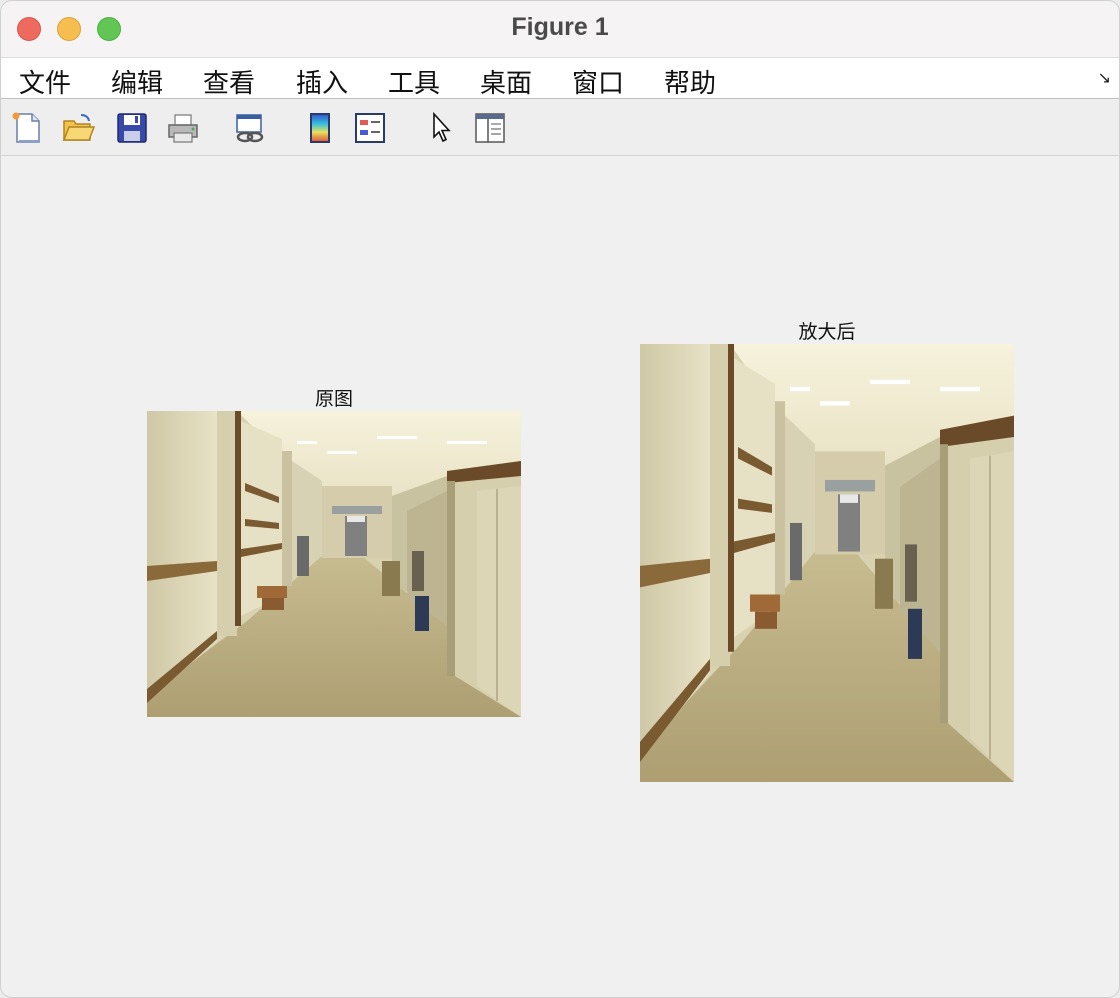 This screenshot has height=998, width=1120. I want to click on link-plot-icon, so click(250, 128).